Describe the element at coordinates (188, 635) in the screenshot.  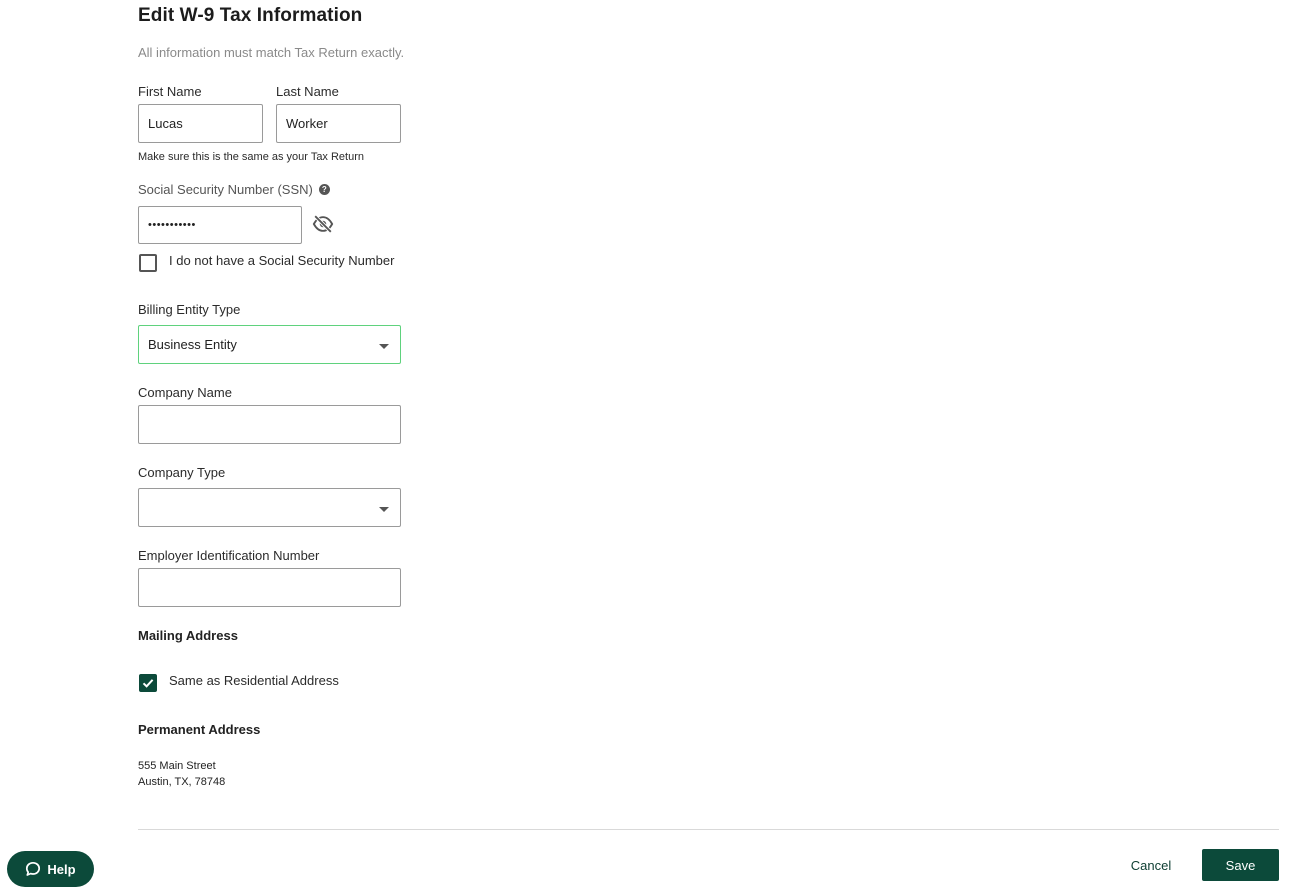
I see `mailing-address-heading: Mailing Address` at that location.